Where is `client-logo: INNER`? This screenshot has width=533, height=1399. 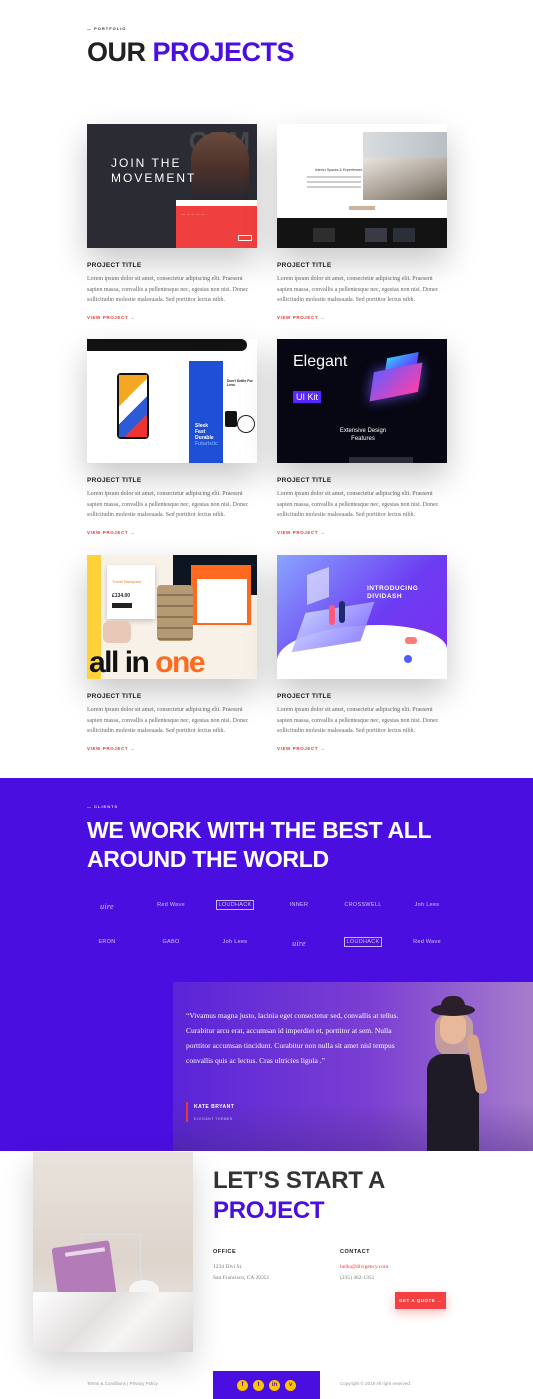
client-logo: INNER is located at coordinates (299, 905).